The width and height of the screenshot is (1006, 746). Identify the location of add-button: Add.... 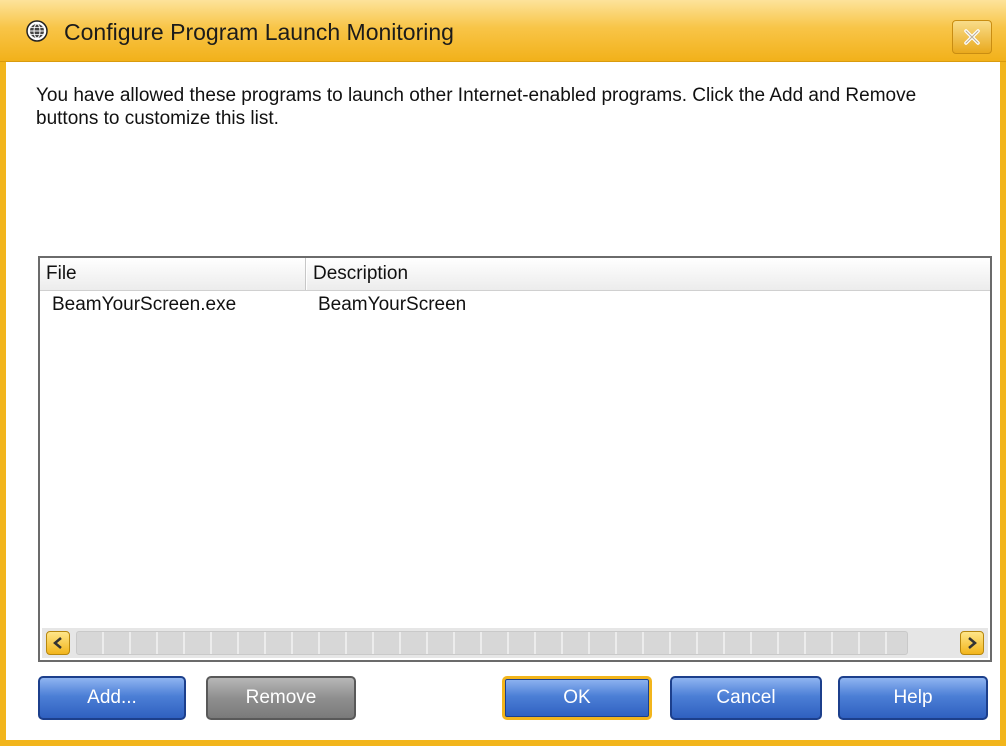
(112, 698).